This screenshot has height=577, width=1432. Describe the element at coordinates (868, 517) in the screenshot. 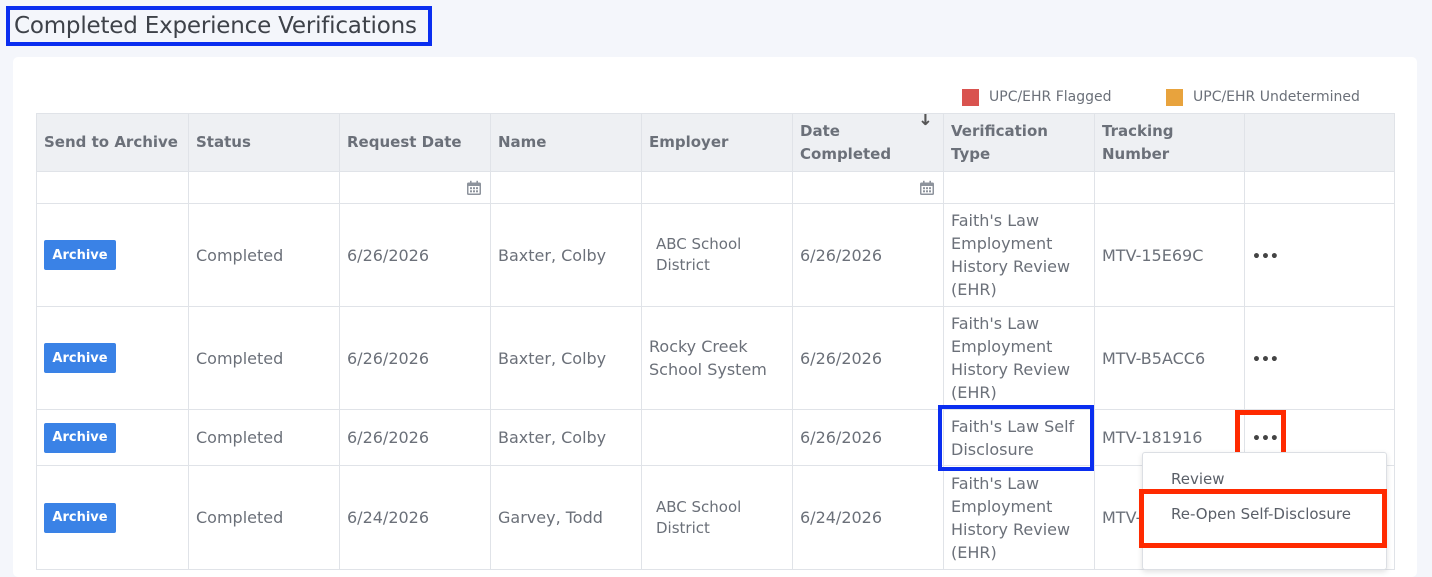

I see `date-completed-cell: 6/24/2026` at that location.